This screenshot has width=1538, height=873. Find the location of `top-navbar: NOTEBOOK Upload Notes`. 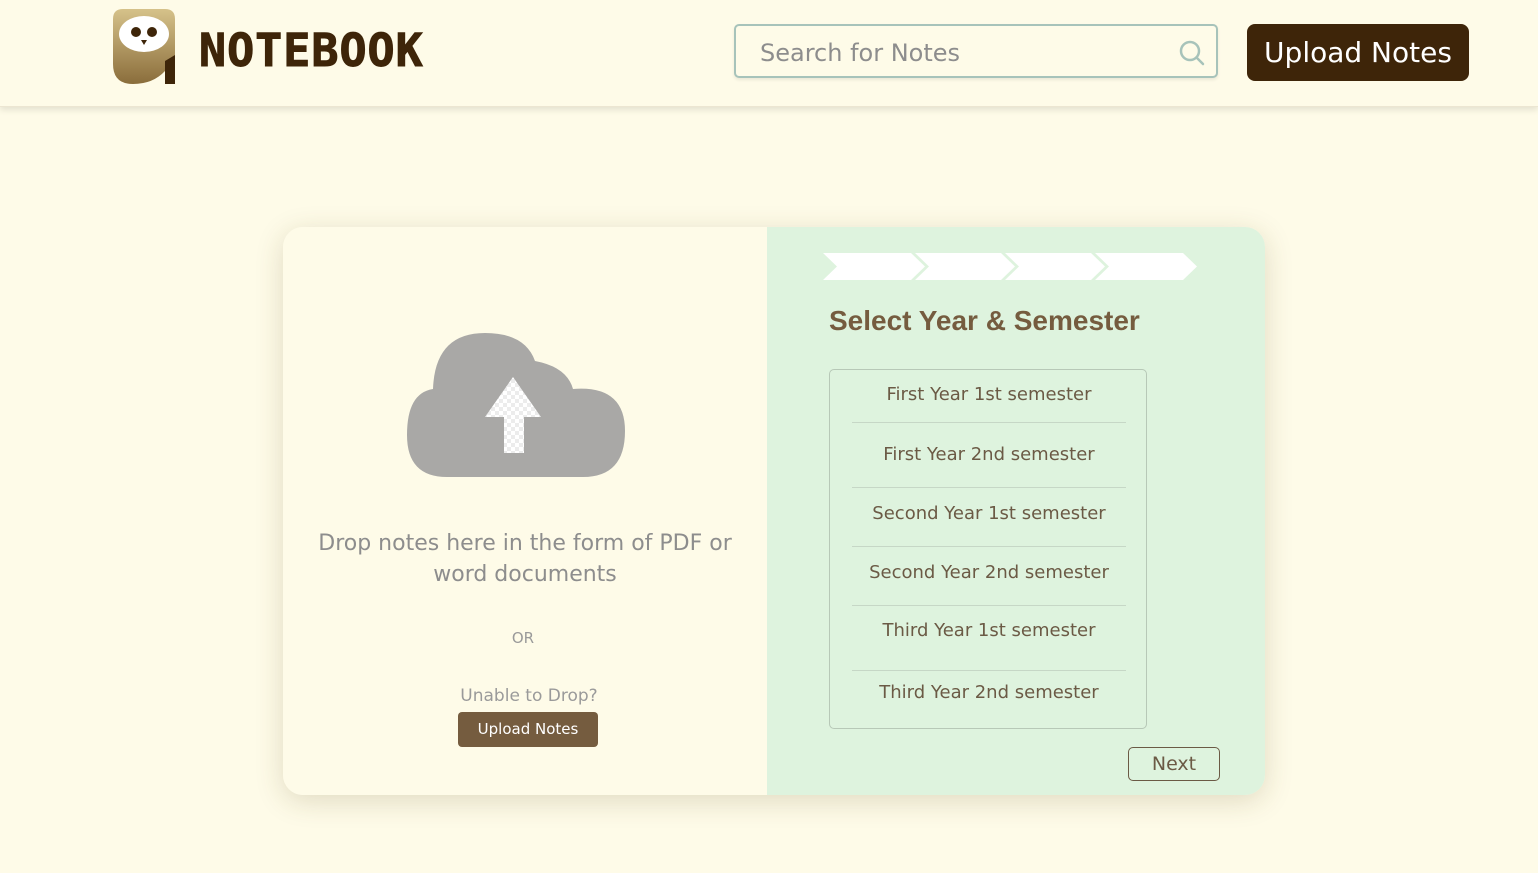

top-navbar: NOTEBOOK Upload Notes is located at coordinates (769, 53).